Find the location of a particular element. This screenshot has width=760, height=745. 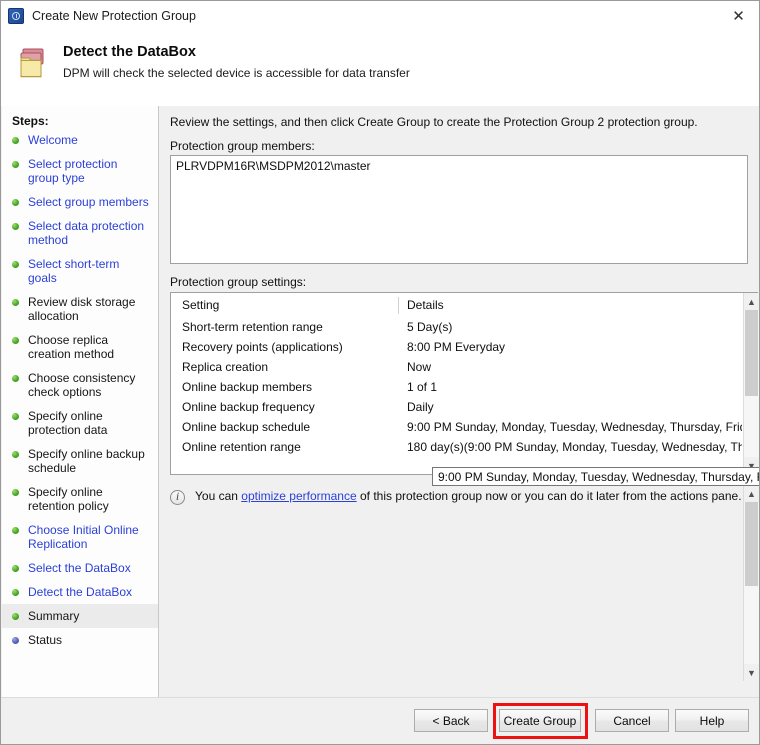

sidebar-item-choose-consistency-check-options: Choose consistency check options is located at coordinates (80, 385).